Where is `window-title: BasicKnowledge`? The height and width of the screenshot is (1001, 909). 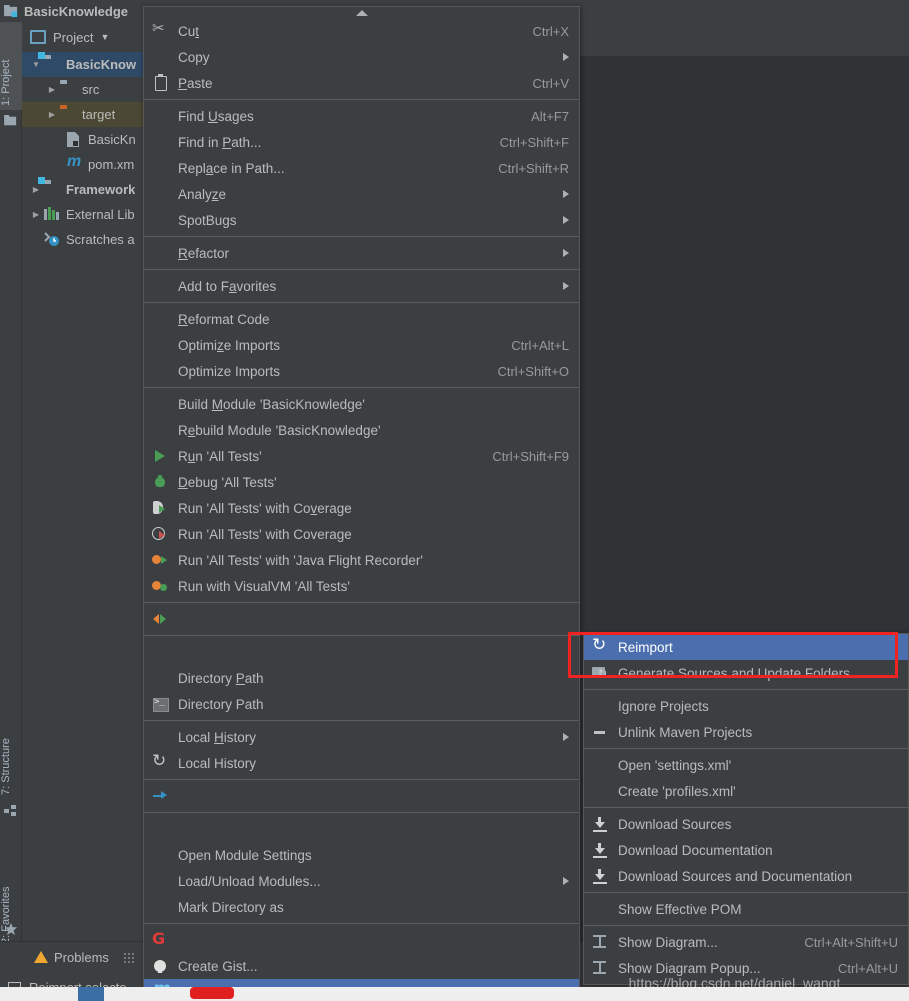 window-title: BasicKnowledge is located at coordinates (76, 11).